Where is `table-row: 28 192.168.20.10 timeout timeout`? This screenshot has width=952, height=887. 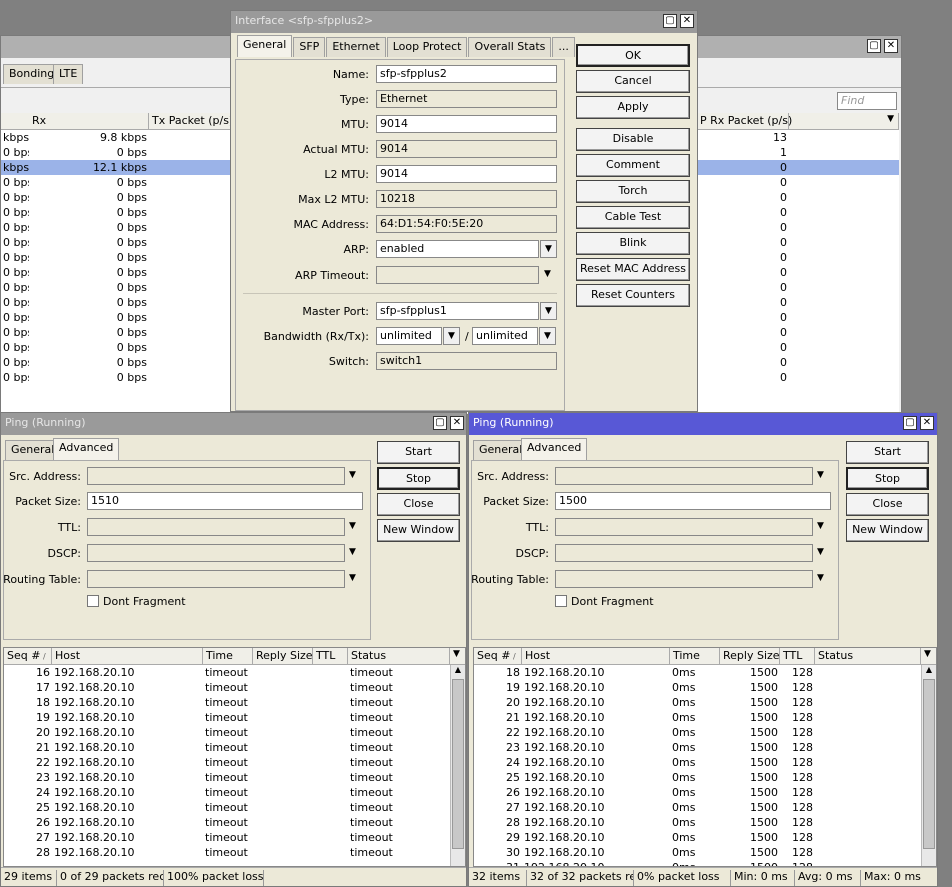 table-row: 28 192.168.20.10 timeout timeout is located at coordinates (234, 852).